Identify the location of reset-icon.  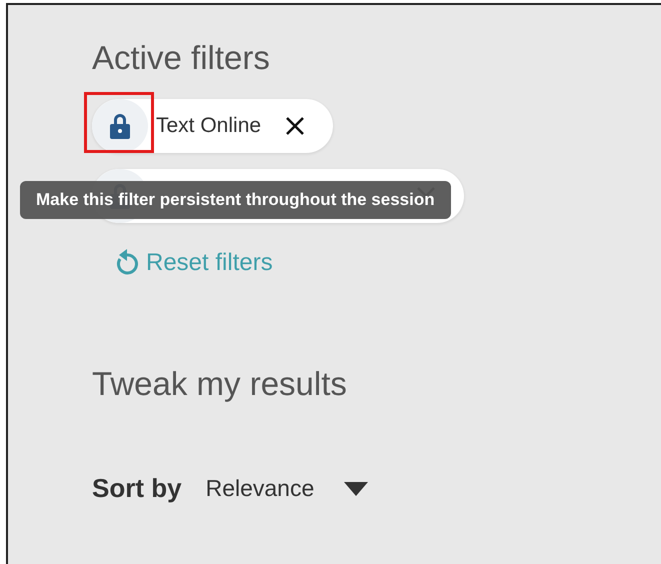
(127, 263).